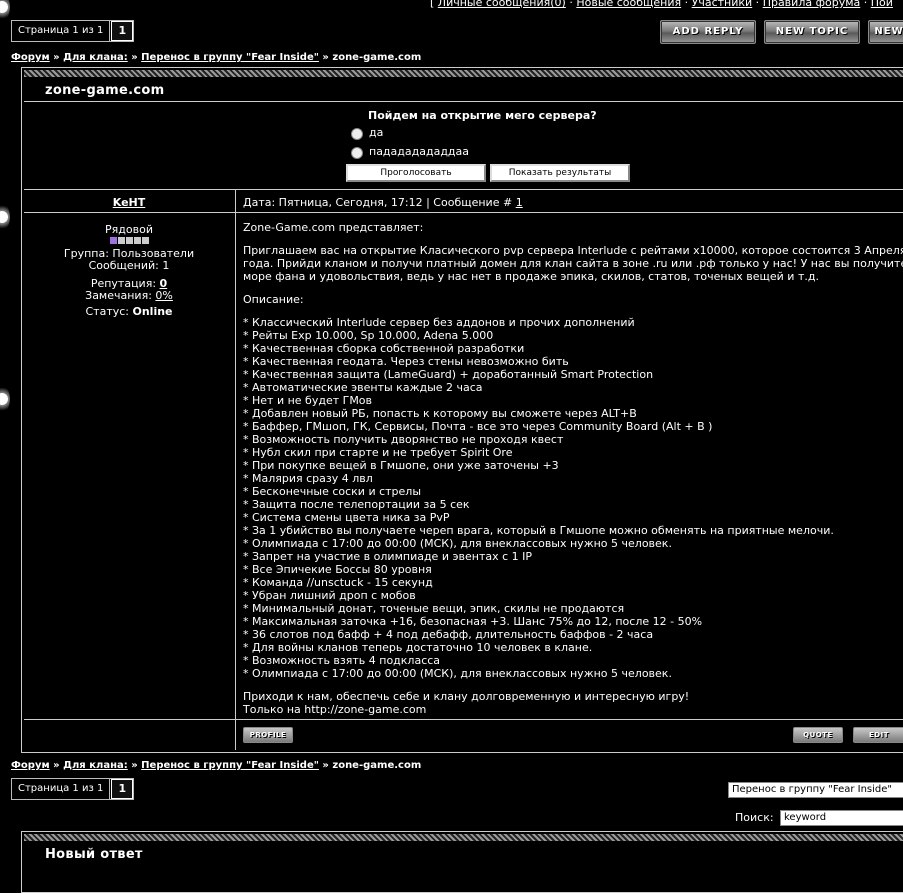  I want to click on nav-rules: Правила форума, so click(812, 4).